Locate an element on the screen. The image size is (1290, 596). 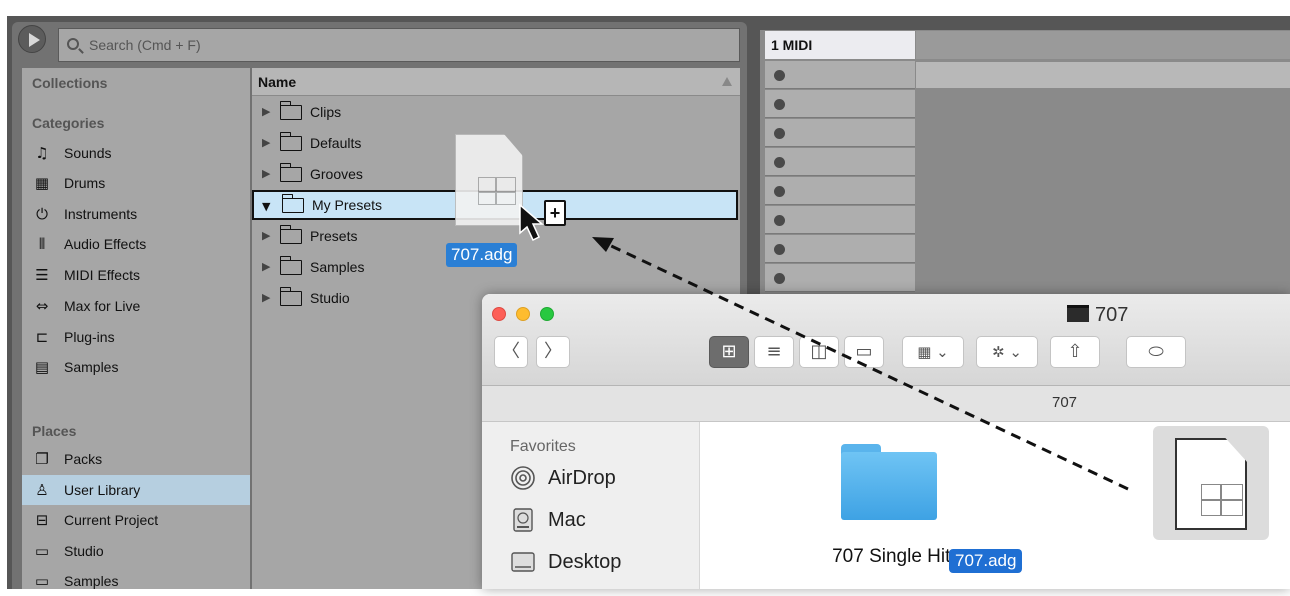
cursor-arrow-icon is located at coordinates (532, 222).